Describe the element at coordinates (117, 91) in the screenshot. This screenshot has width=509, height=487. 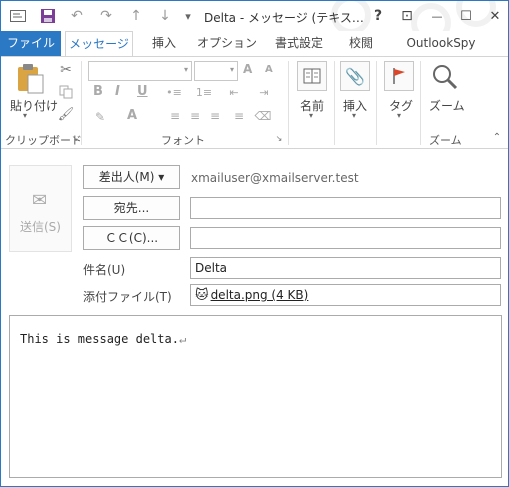
I see `italic-button: I` at that location.